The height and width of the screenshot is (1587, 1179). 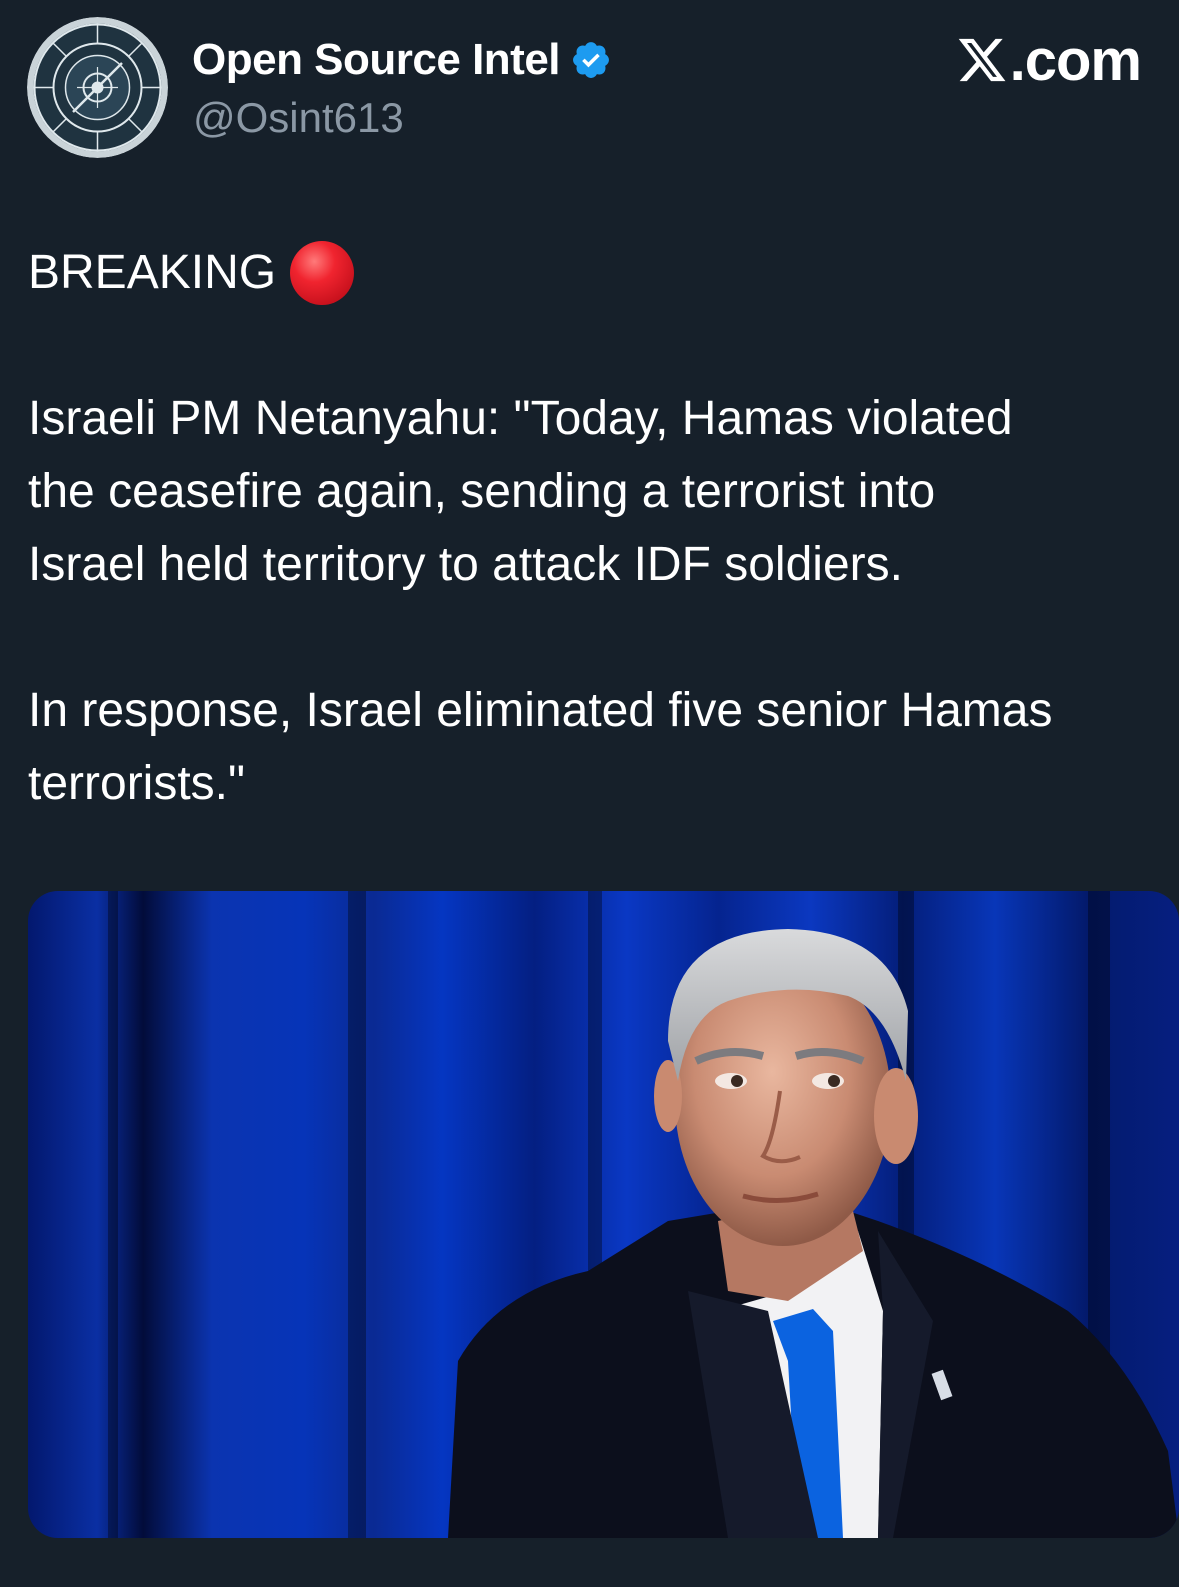 I want to click on tweet-line-breaking: BREAKING, so click(x=603, y=272).